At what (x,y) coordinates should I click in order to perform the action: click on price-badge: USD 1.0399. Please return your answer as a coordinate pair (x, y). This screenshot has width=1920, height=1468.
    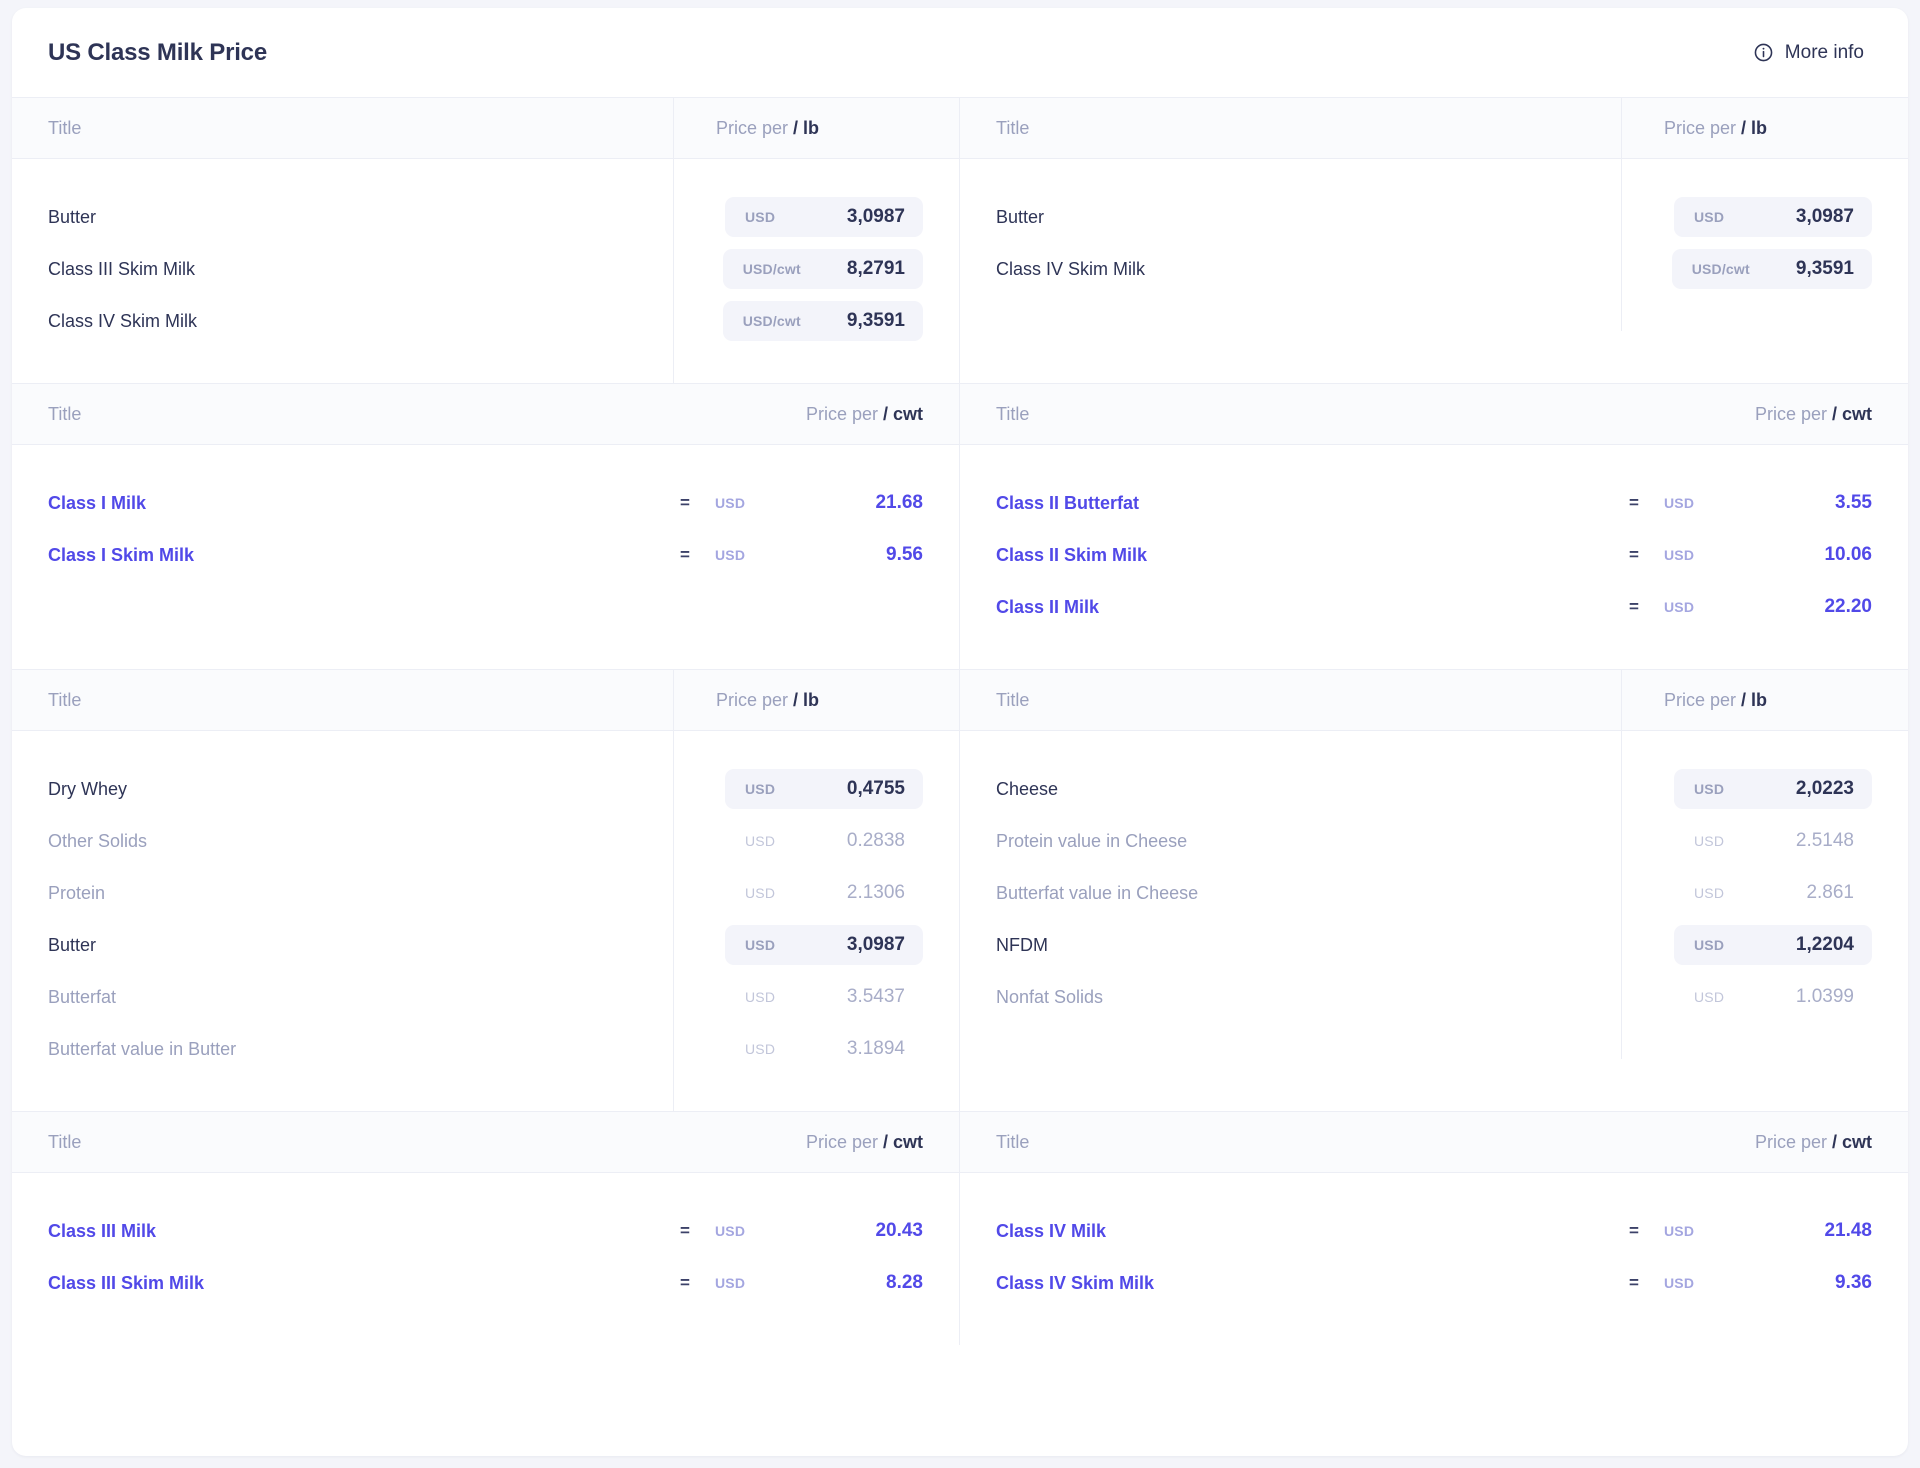
    Looking at the image, I should click on (1773, 997).